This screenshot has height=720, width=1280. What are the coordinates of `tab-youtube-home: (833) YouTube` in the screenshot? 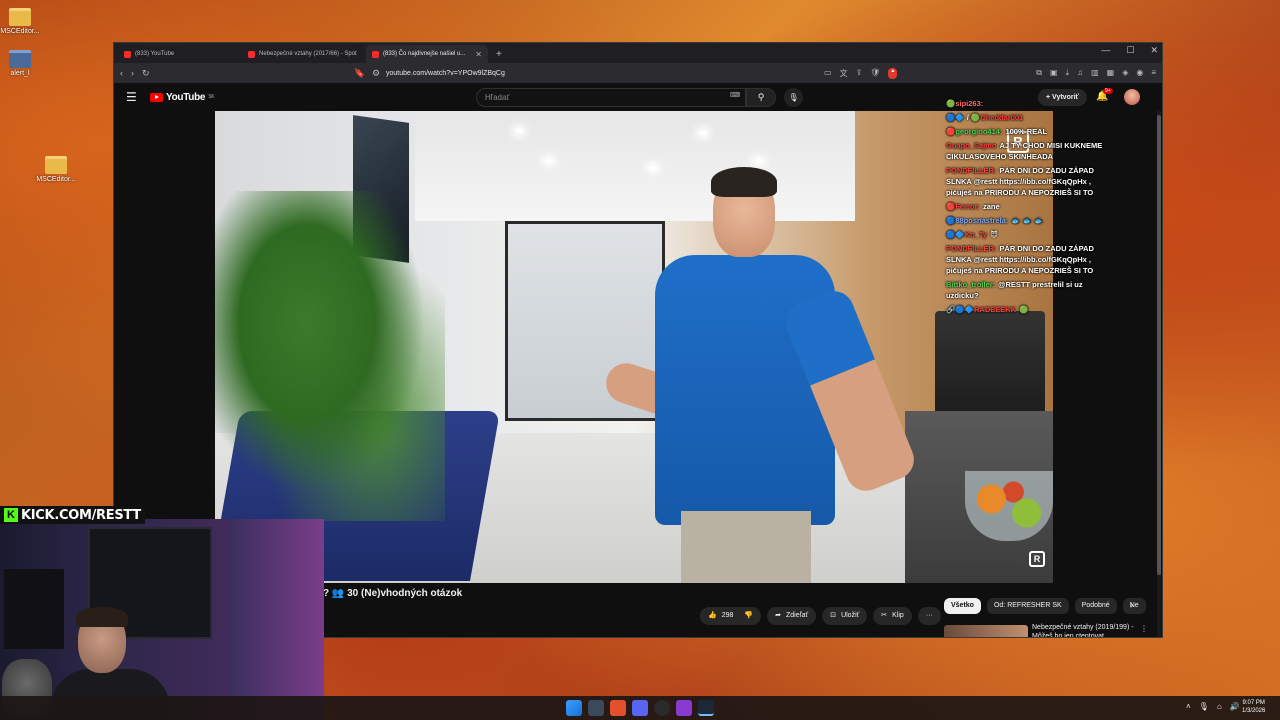 It's located at (179, 54).